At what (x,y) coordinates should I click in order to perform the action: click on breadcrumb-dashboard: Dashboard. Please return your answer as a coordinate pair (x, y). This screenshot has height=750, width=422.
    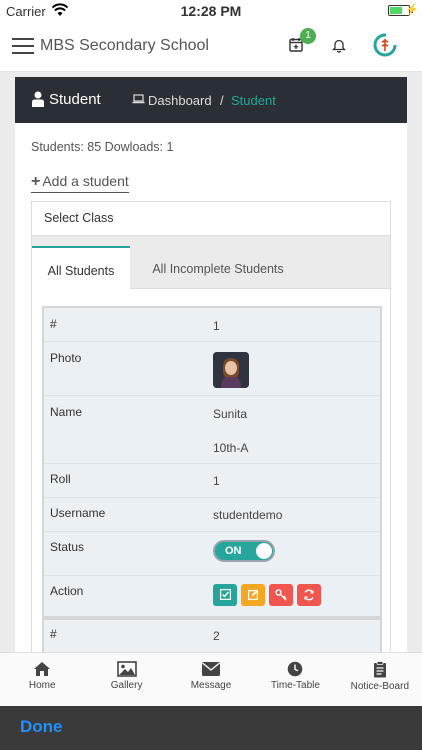
    Looking at the image, I should click on (180, 100).